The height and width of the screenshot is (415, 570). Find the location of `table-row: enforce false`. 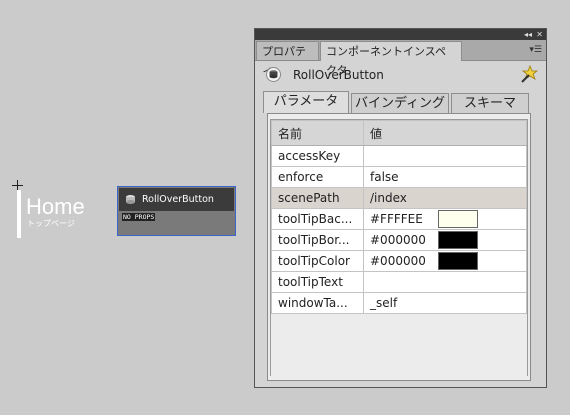

table-row: enforce false is located at coordinates (399, 177).